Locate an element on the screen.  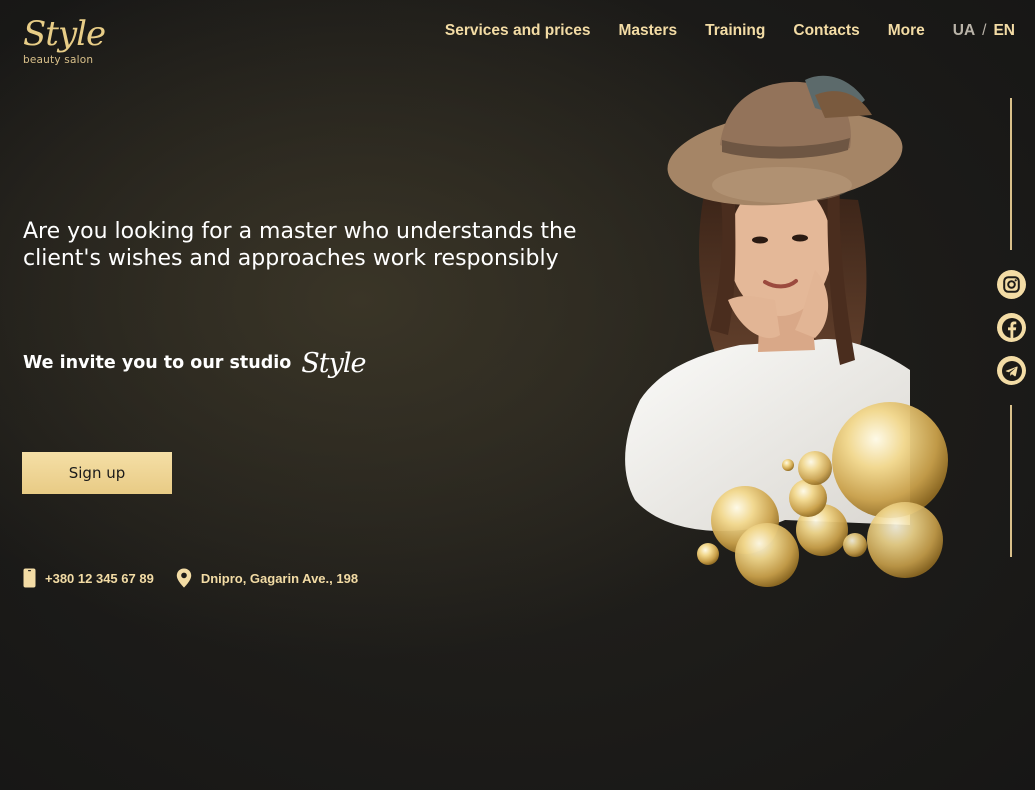
logo-subtitle: beauty salon is located at coordinates (58, 60).